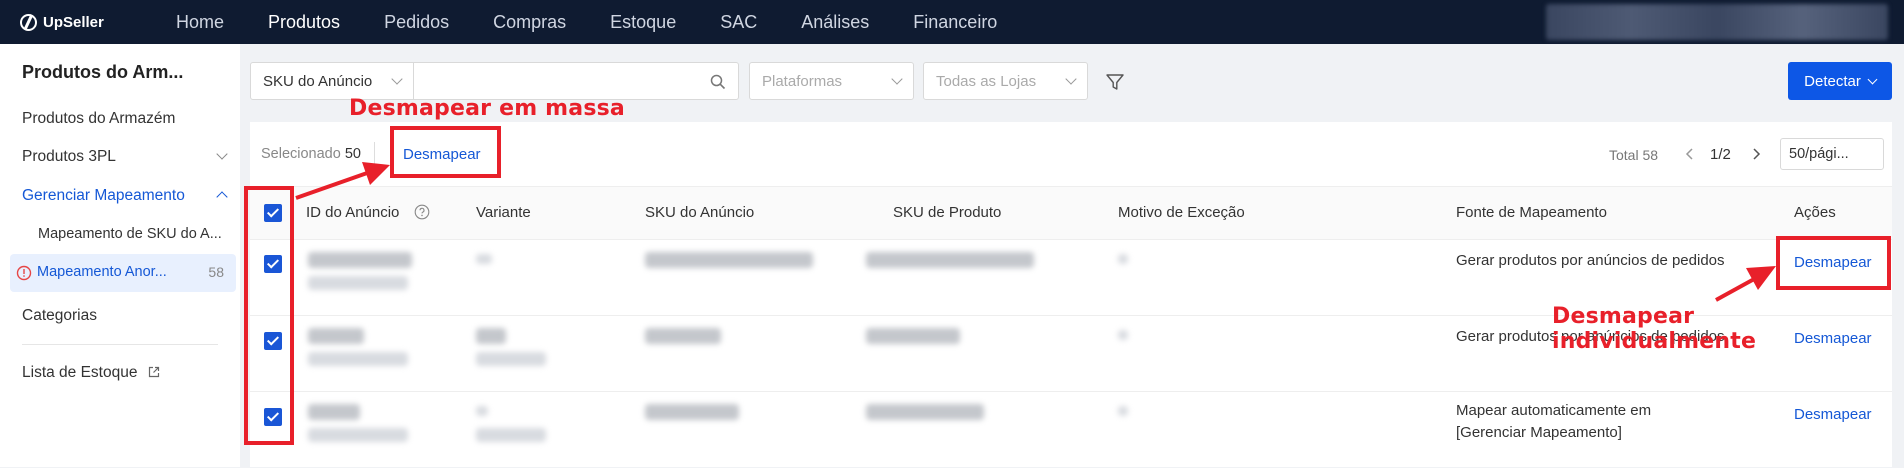 This screenshot has height=468, width=1904. What do you see at coordinates (342, 181) in the screenshot?
I see `annotation-arrow-bulk` at bounding box center [342, 181].